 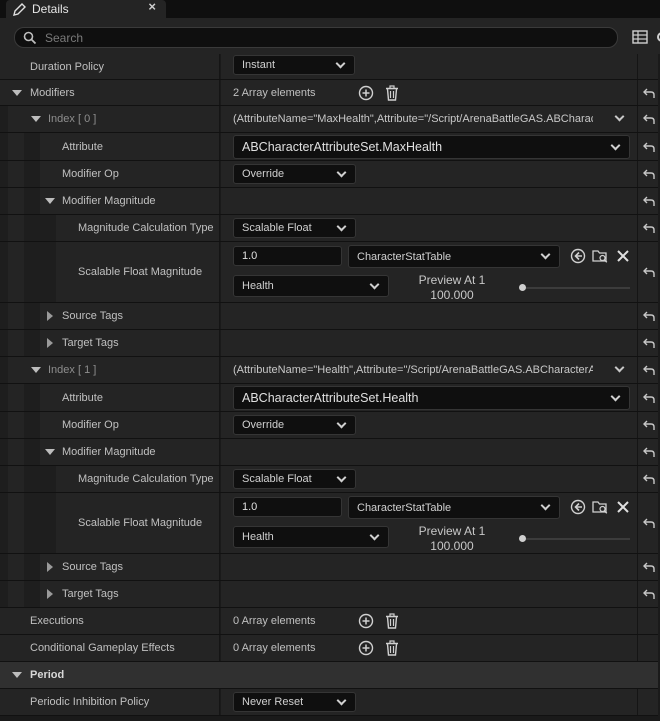 What do you see at coordinates (146, 479) in the screenshot?
I see `calc-type-label: Magnitude Calculation Type` at bounding box center [146, 479].